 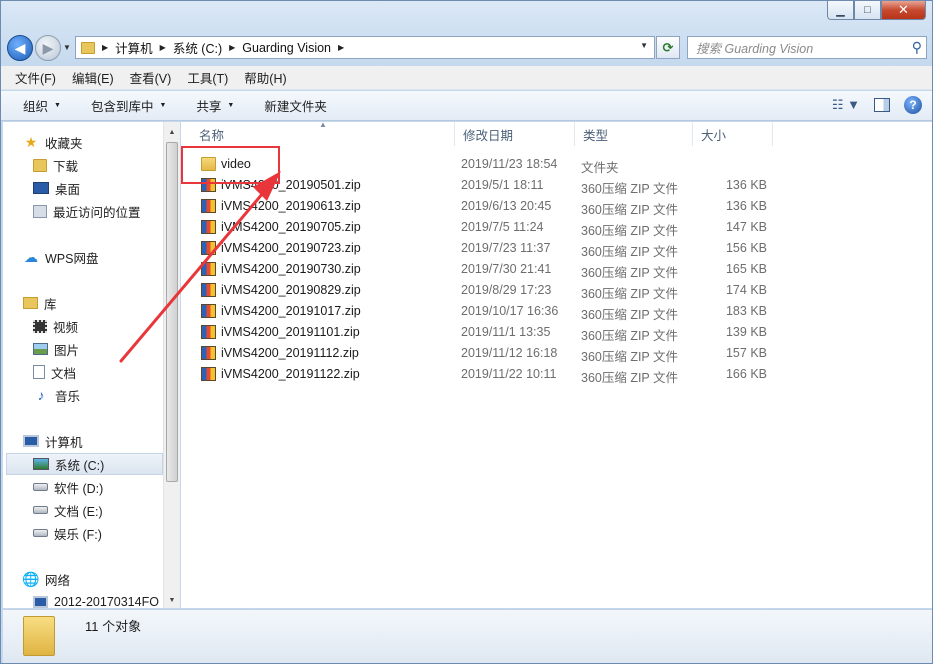 I want to click on film-icon, so click(x=40, y=326).